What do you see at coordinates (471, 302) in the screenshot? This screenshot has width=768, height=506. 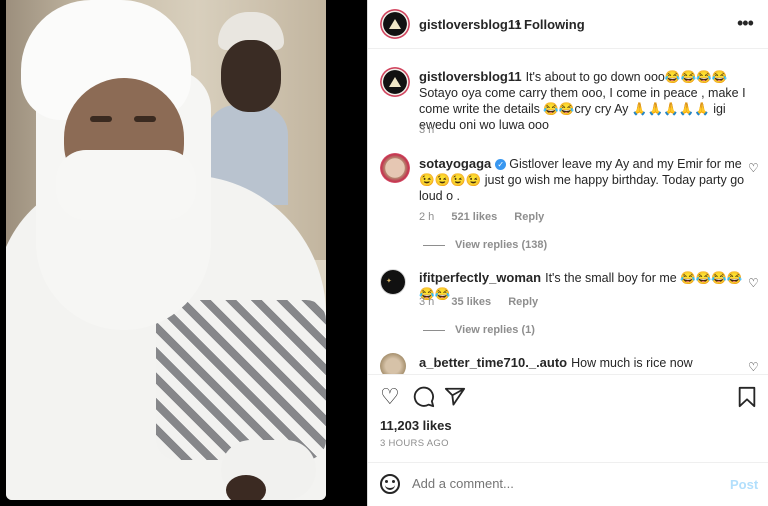 I see `comment-likes: 35 likes` at bounding box center [471, 302].